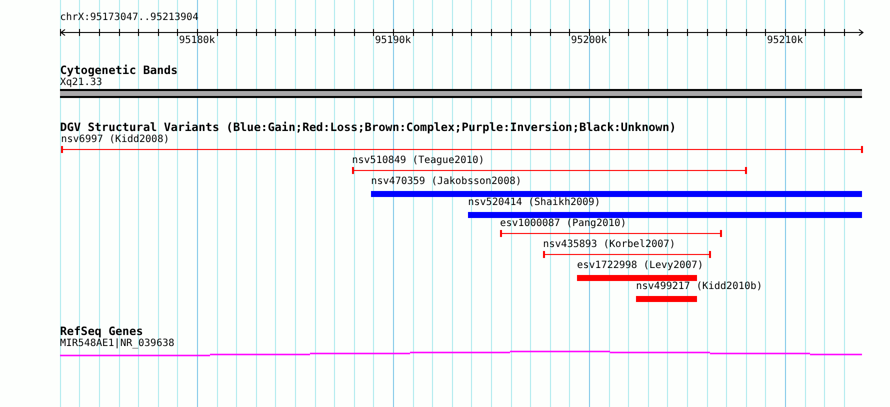  Describe the element at coordinates (640, 266) in the screenshot. I see `variant-label: esv1722998 (Levy2007)` at that location.